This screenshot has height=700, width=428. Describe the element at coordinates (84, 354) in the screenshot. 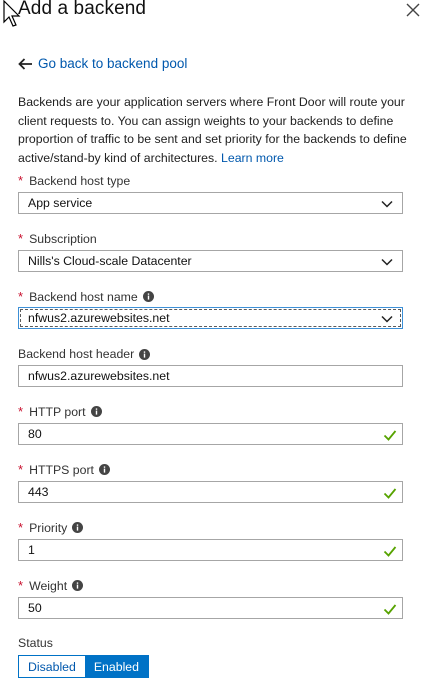

I see `host-header-label: Backend host header` at that location.